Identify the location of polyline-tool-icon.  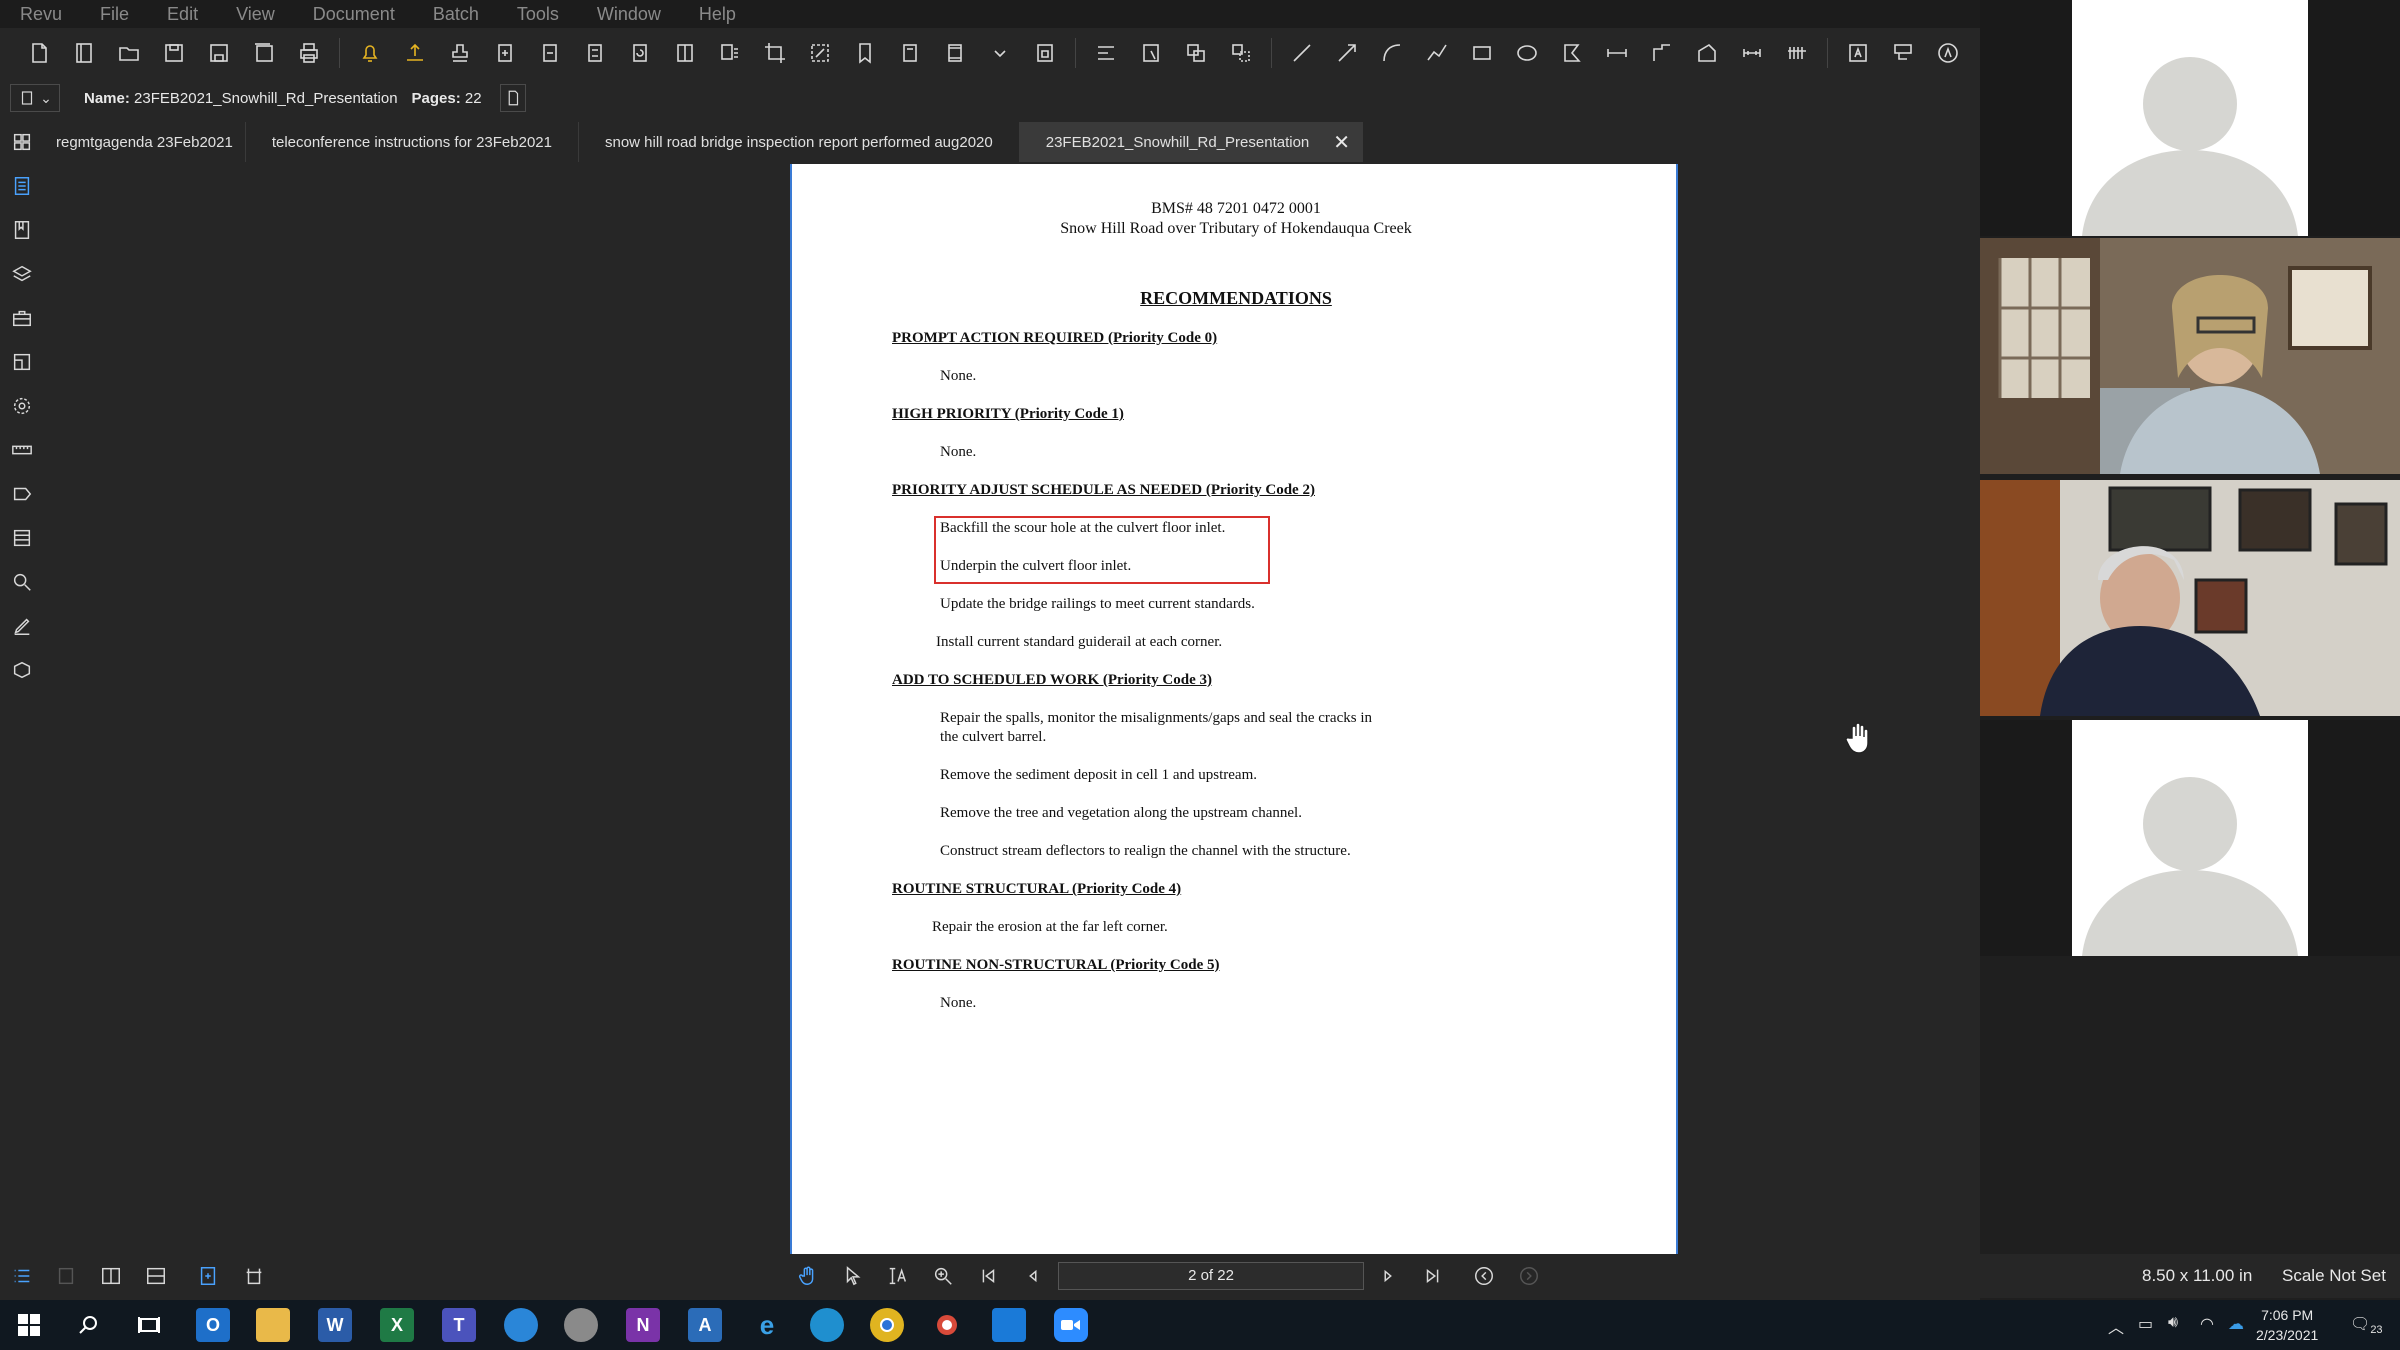
(1437, 53).